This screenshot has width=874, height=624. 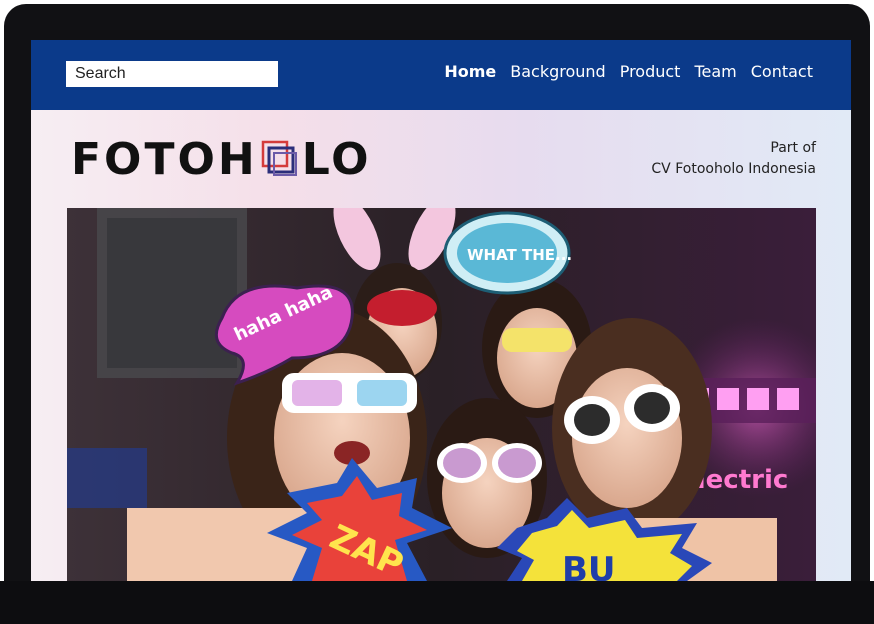 What do you see at coordinates (733, 169) in the screenshot?
I see `affiliation-line-2: CV Fotooholo Indonesia` at bounding box center [733, 169].